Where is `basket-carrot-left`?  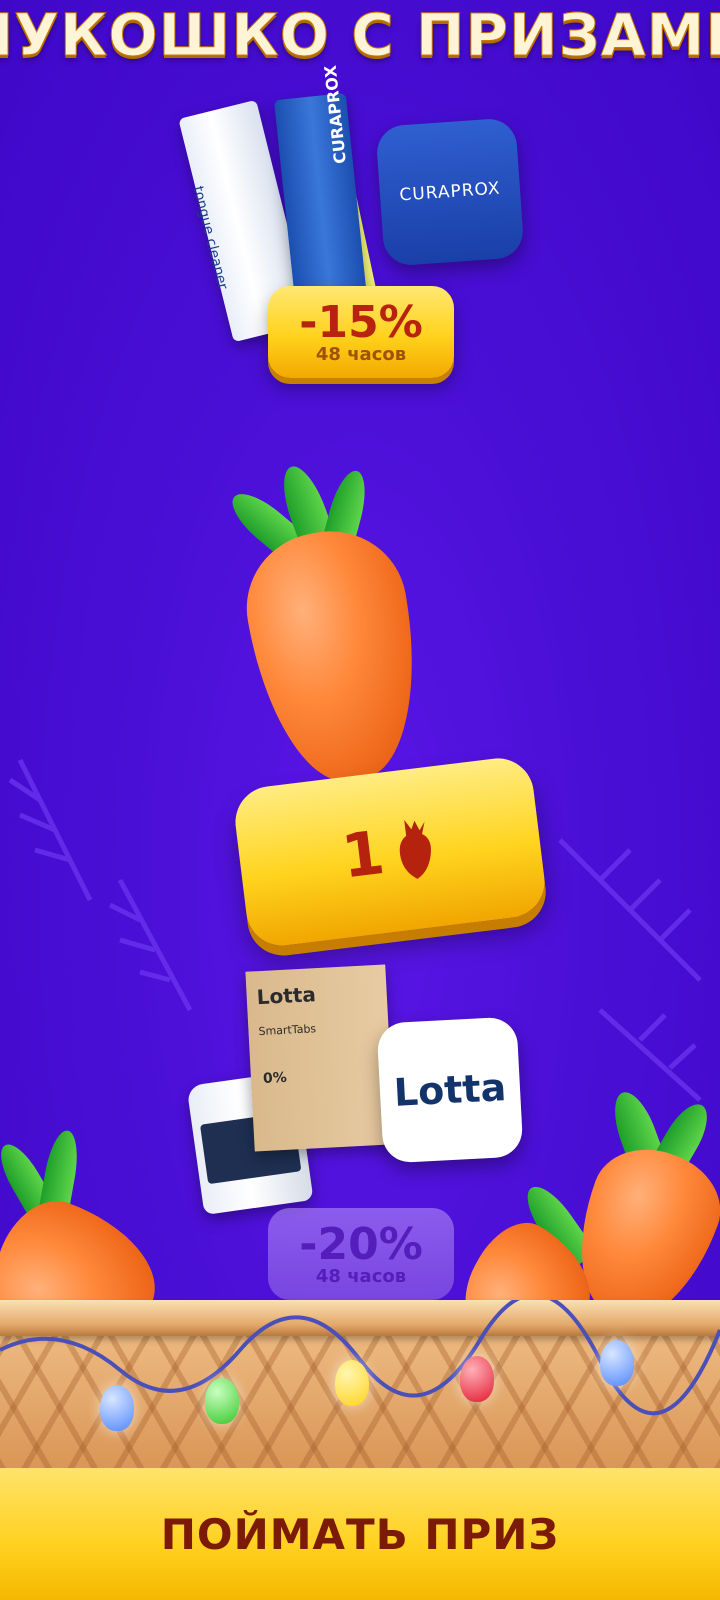 basket-carrot-left is located at coordinates (87, 1251).